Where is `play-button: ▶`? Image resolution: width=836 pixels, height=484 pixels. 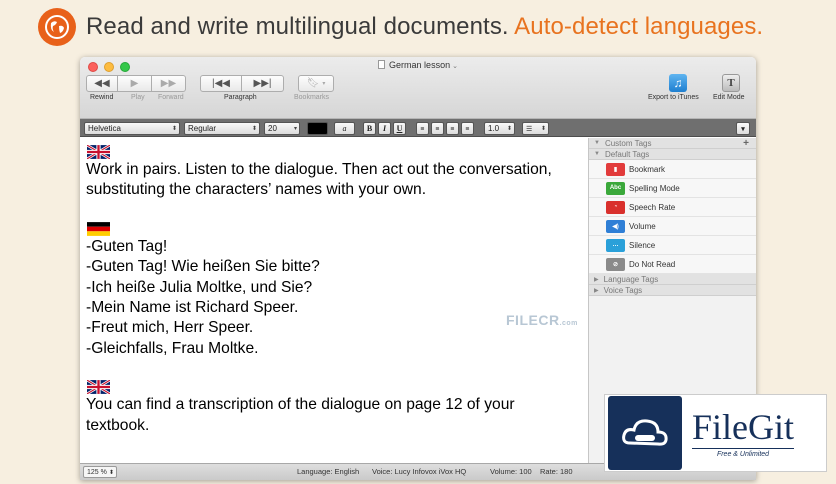
play-button: ▶ is located at coordinates (135, 83).